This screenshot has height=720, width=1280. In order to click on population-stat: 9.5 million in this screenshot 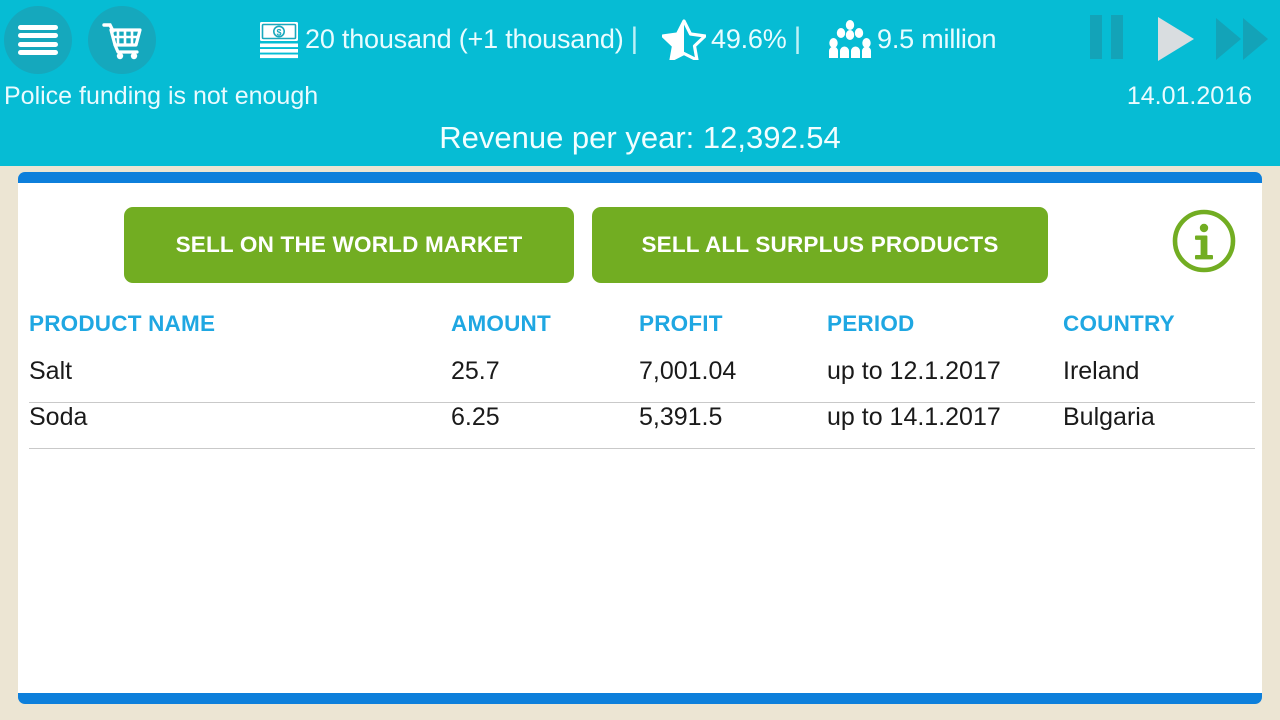, I will do `click(912, 39)`.